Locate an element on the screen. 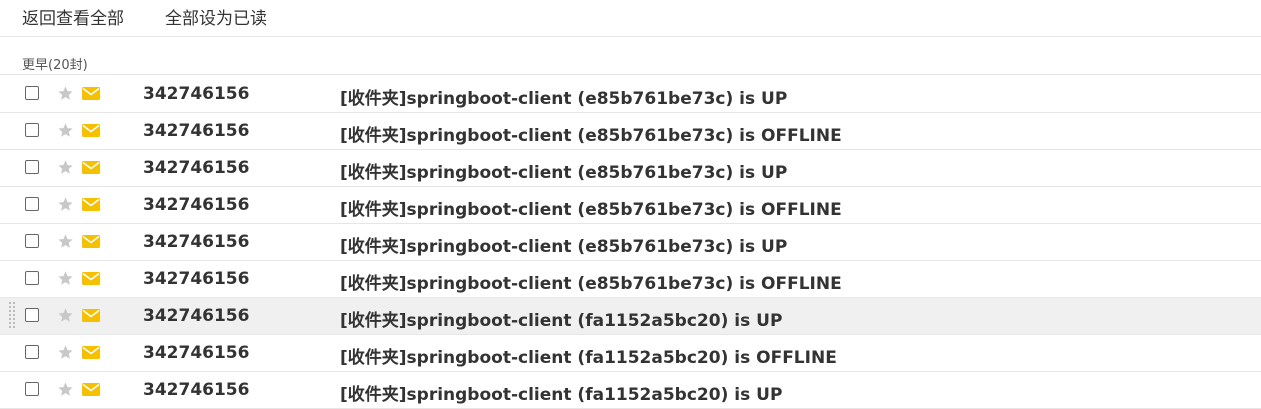 This screenshot has width=1261, height=409. mark-all-read-button: 全部设为已读 is located at coordinates (216, 19).